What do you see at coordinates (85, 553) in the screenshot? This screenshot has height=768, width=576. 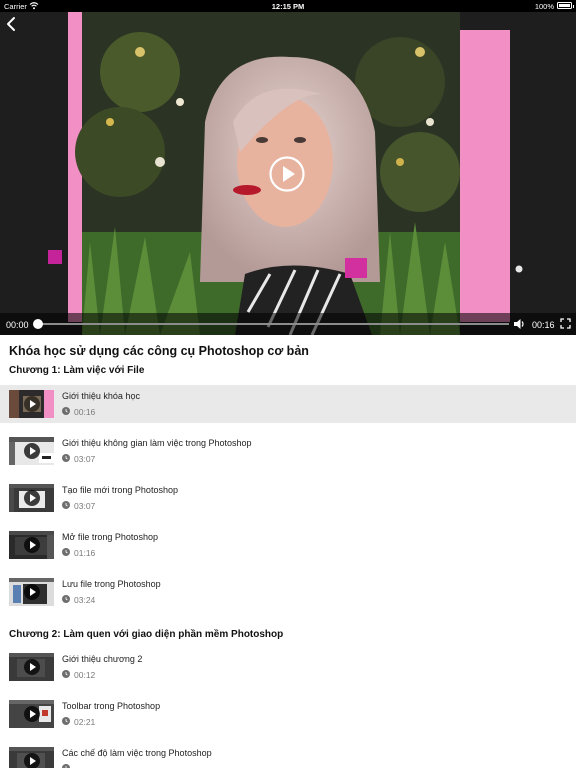 I see `lesson-duration: 01:16` at bounding box center [85, 553].